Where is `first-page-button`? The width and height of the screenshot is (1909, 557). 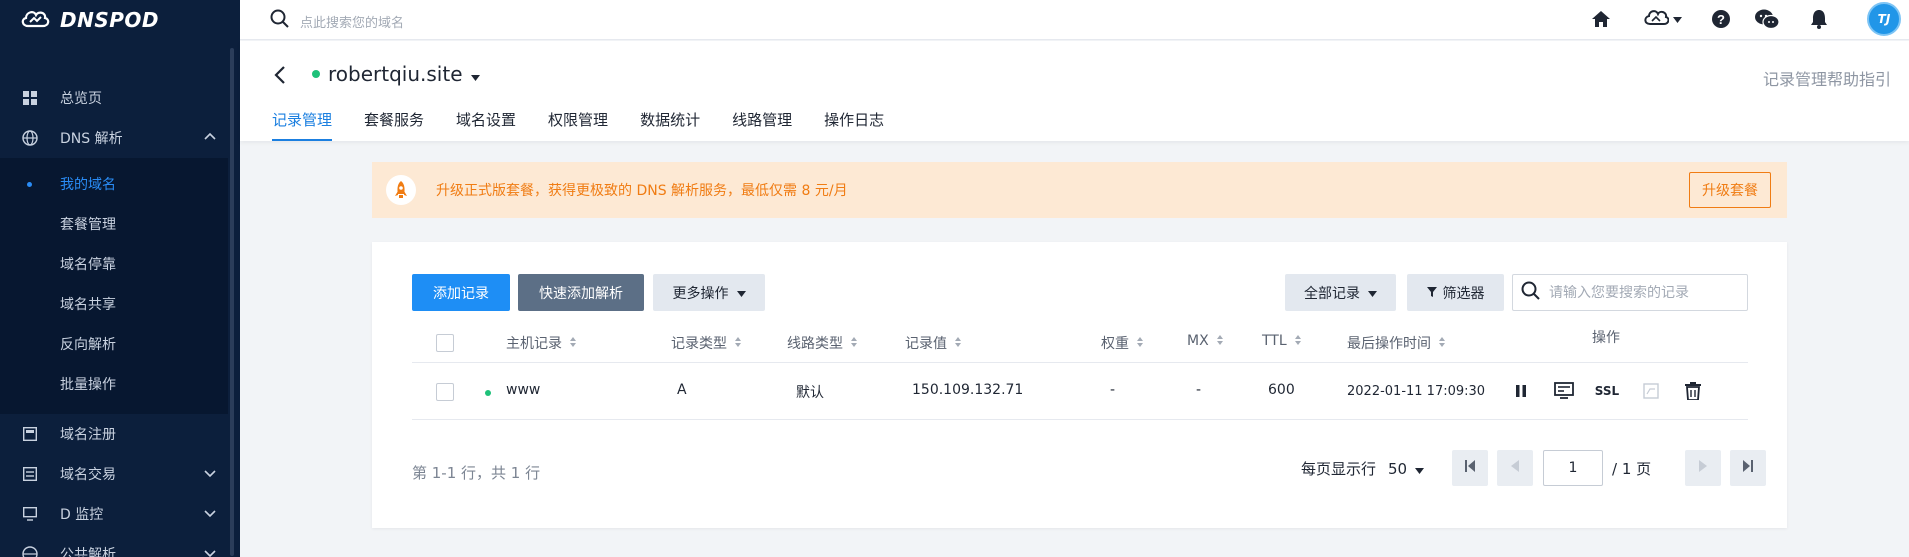 first-page-button is located at coordinates (1470, 468).